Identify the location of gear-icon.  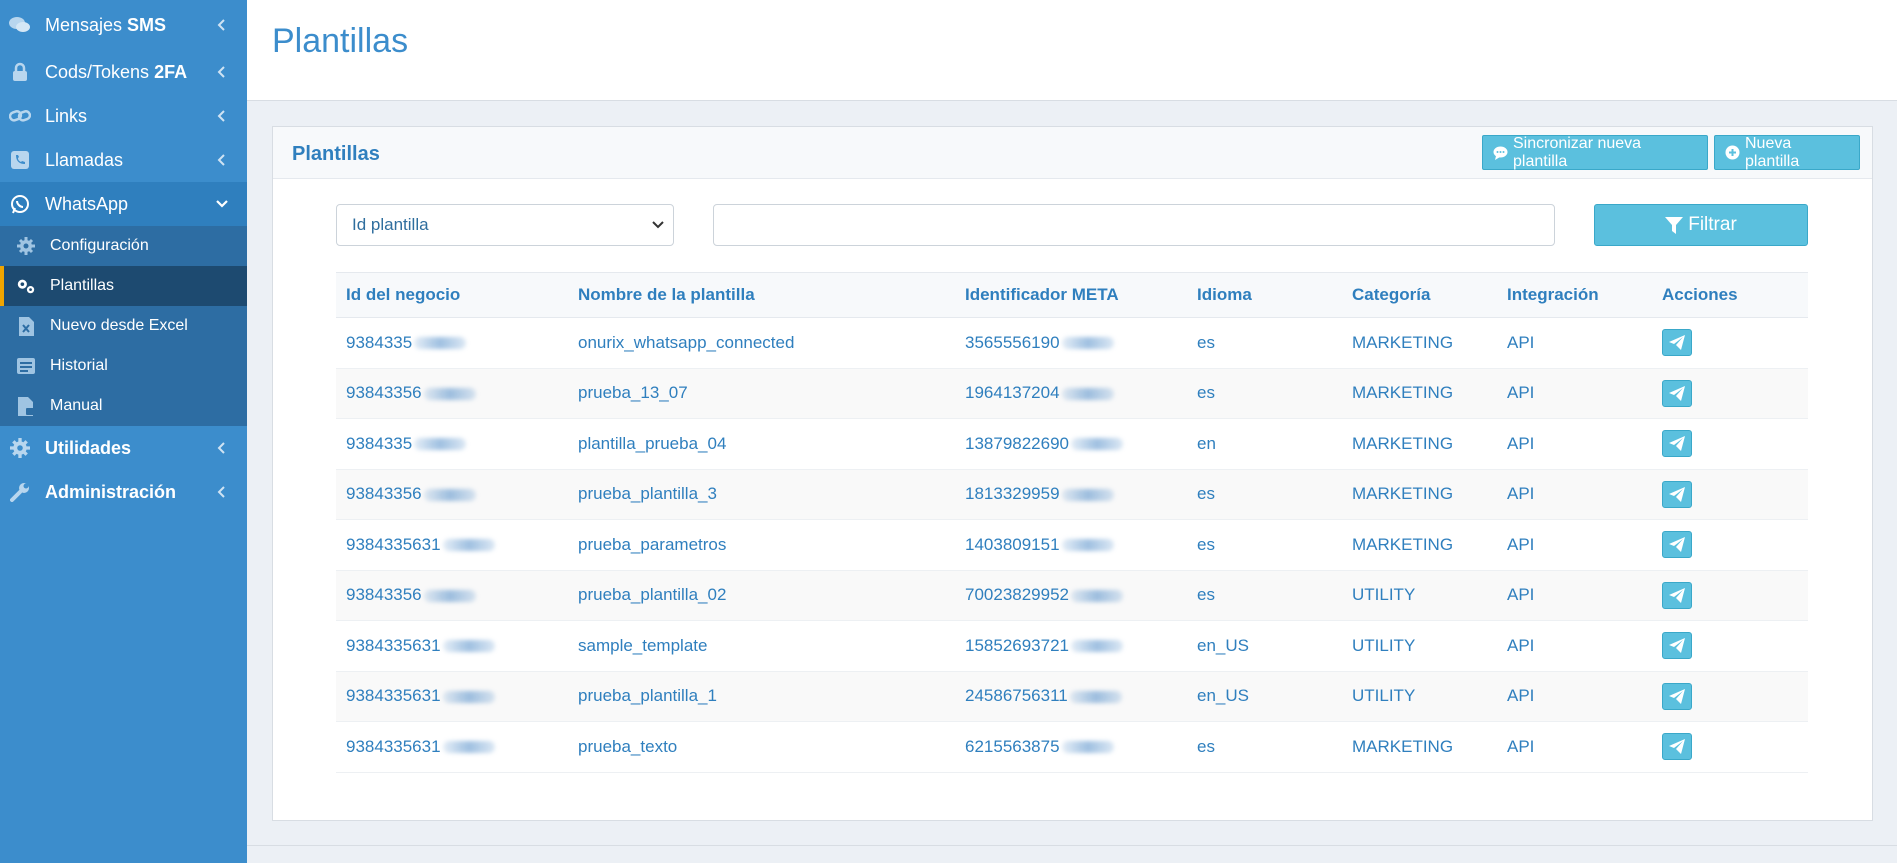
(26, 246).